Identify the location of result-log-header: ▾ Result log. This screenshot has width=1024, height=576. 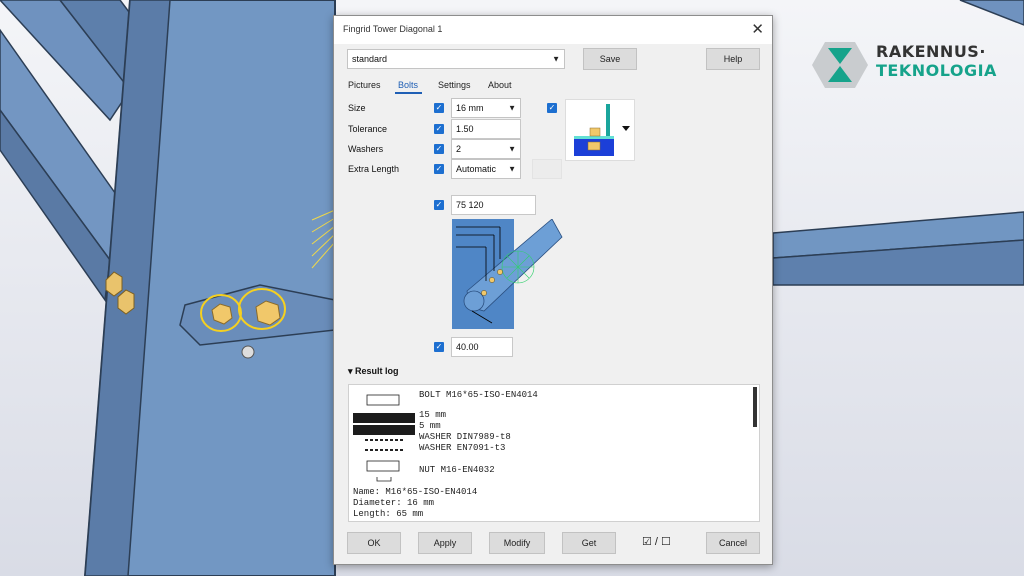
(373, 371).